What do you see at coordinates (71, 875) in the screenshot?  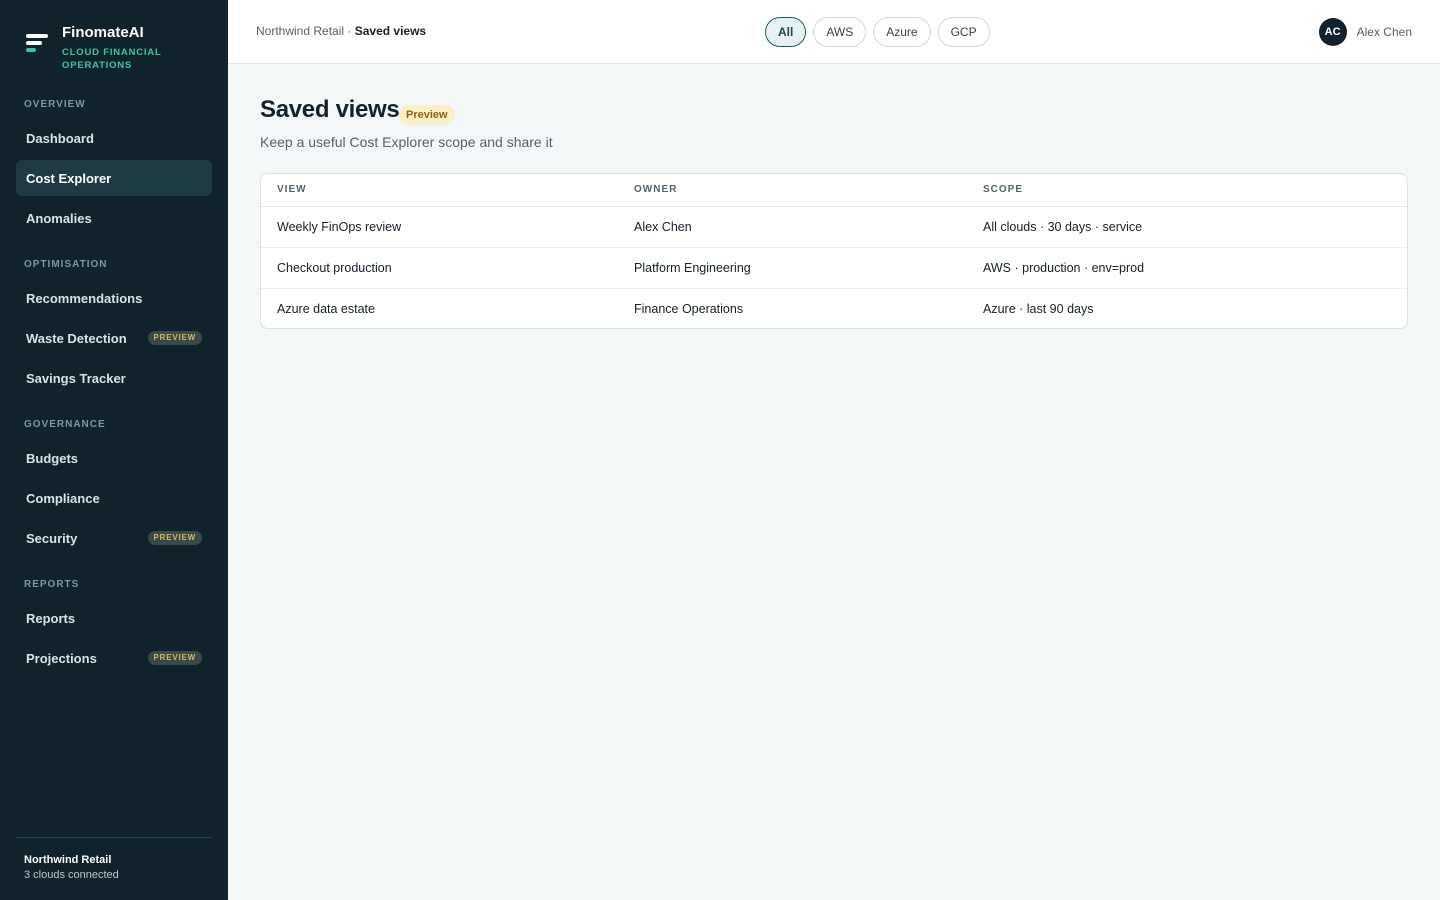 I see `clouds-connected-status: 3 clouds connected` at bounding box center [71, 875].